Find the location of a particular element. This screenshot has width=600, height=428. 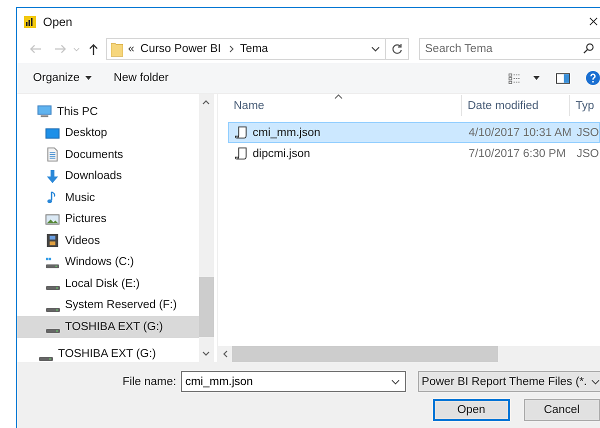

computer-icon is located at coordinates (44, 112).